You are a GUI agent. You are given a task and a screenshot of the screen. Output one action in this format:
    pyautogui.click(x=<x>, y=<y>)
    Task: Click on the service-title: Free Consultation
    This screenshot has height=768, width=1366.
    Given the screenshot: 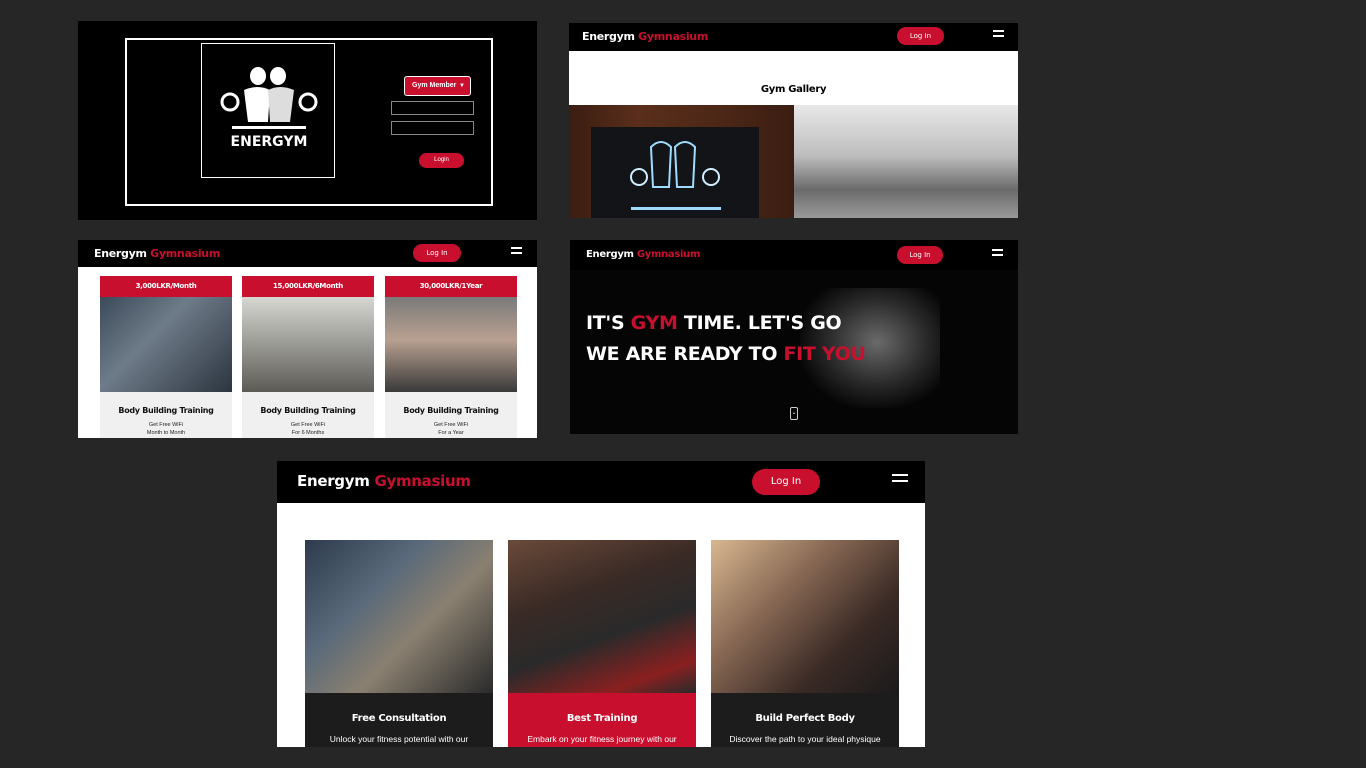 What is the action you would take?
    pyautogui.click(x=399, y=718)
    